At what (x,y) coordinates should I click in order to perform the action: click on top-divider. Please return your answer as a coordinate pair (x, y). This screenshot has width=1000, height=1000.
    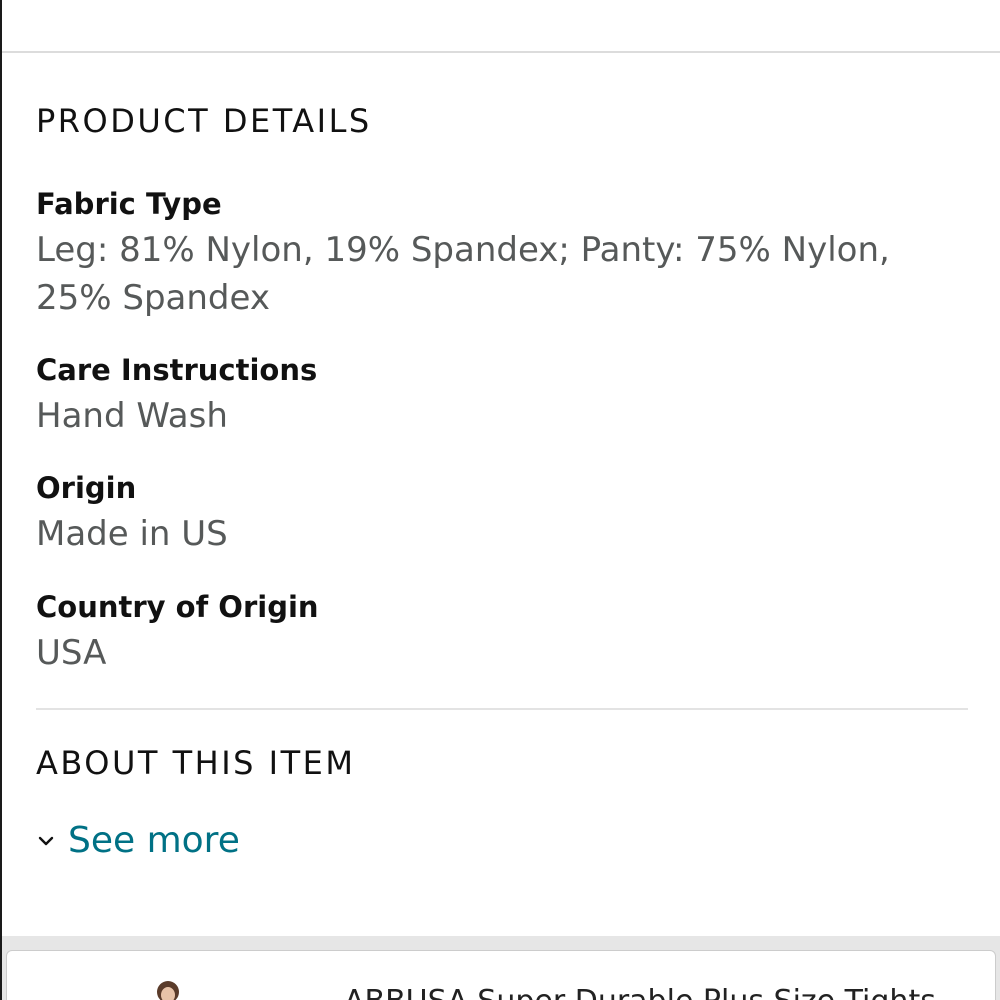
    Looking at the image, I should click on (501, 52).